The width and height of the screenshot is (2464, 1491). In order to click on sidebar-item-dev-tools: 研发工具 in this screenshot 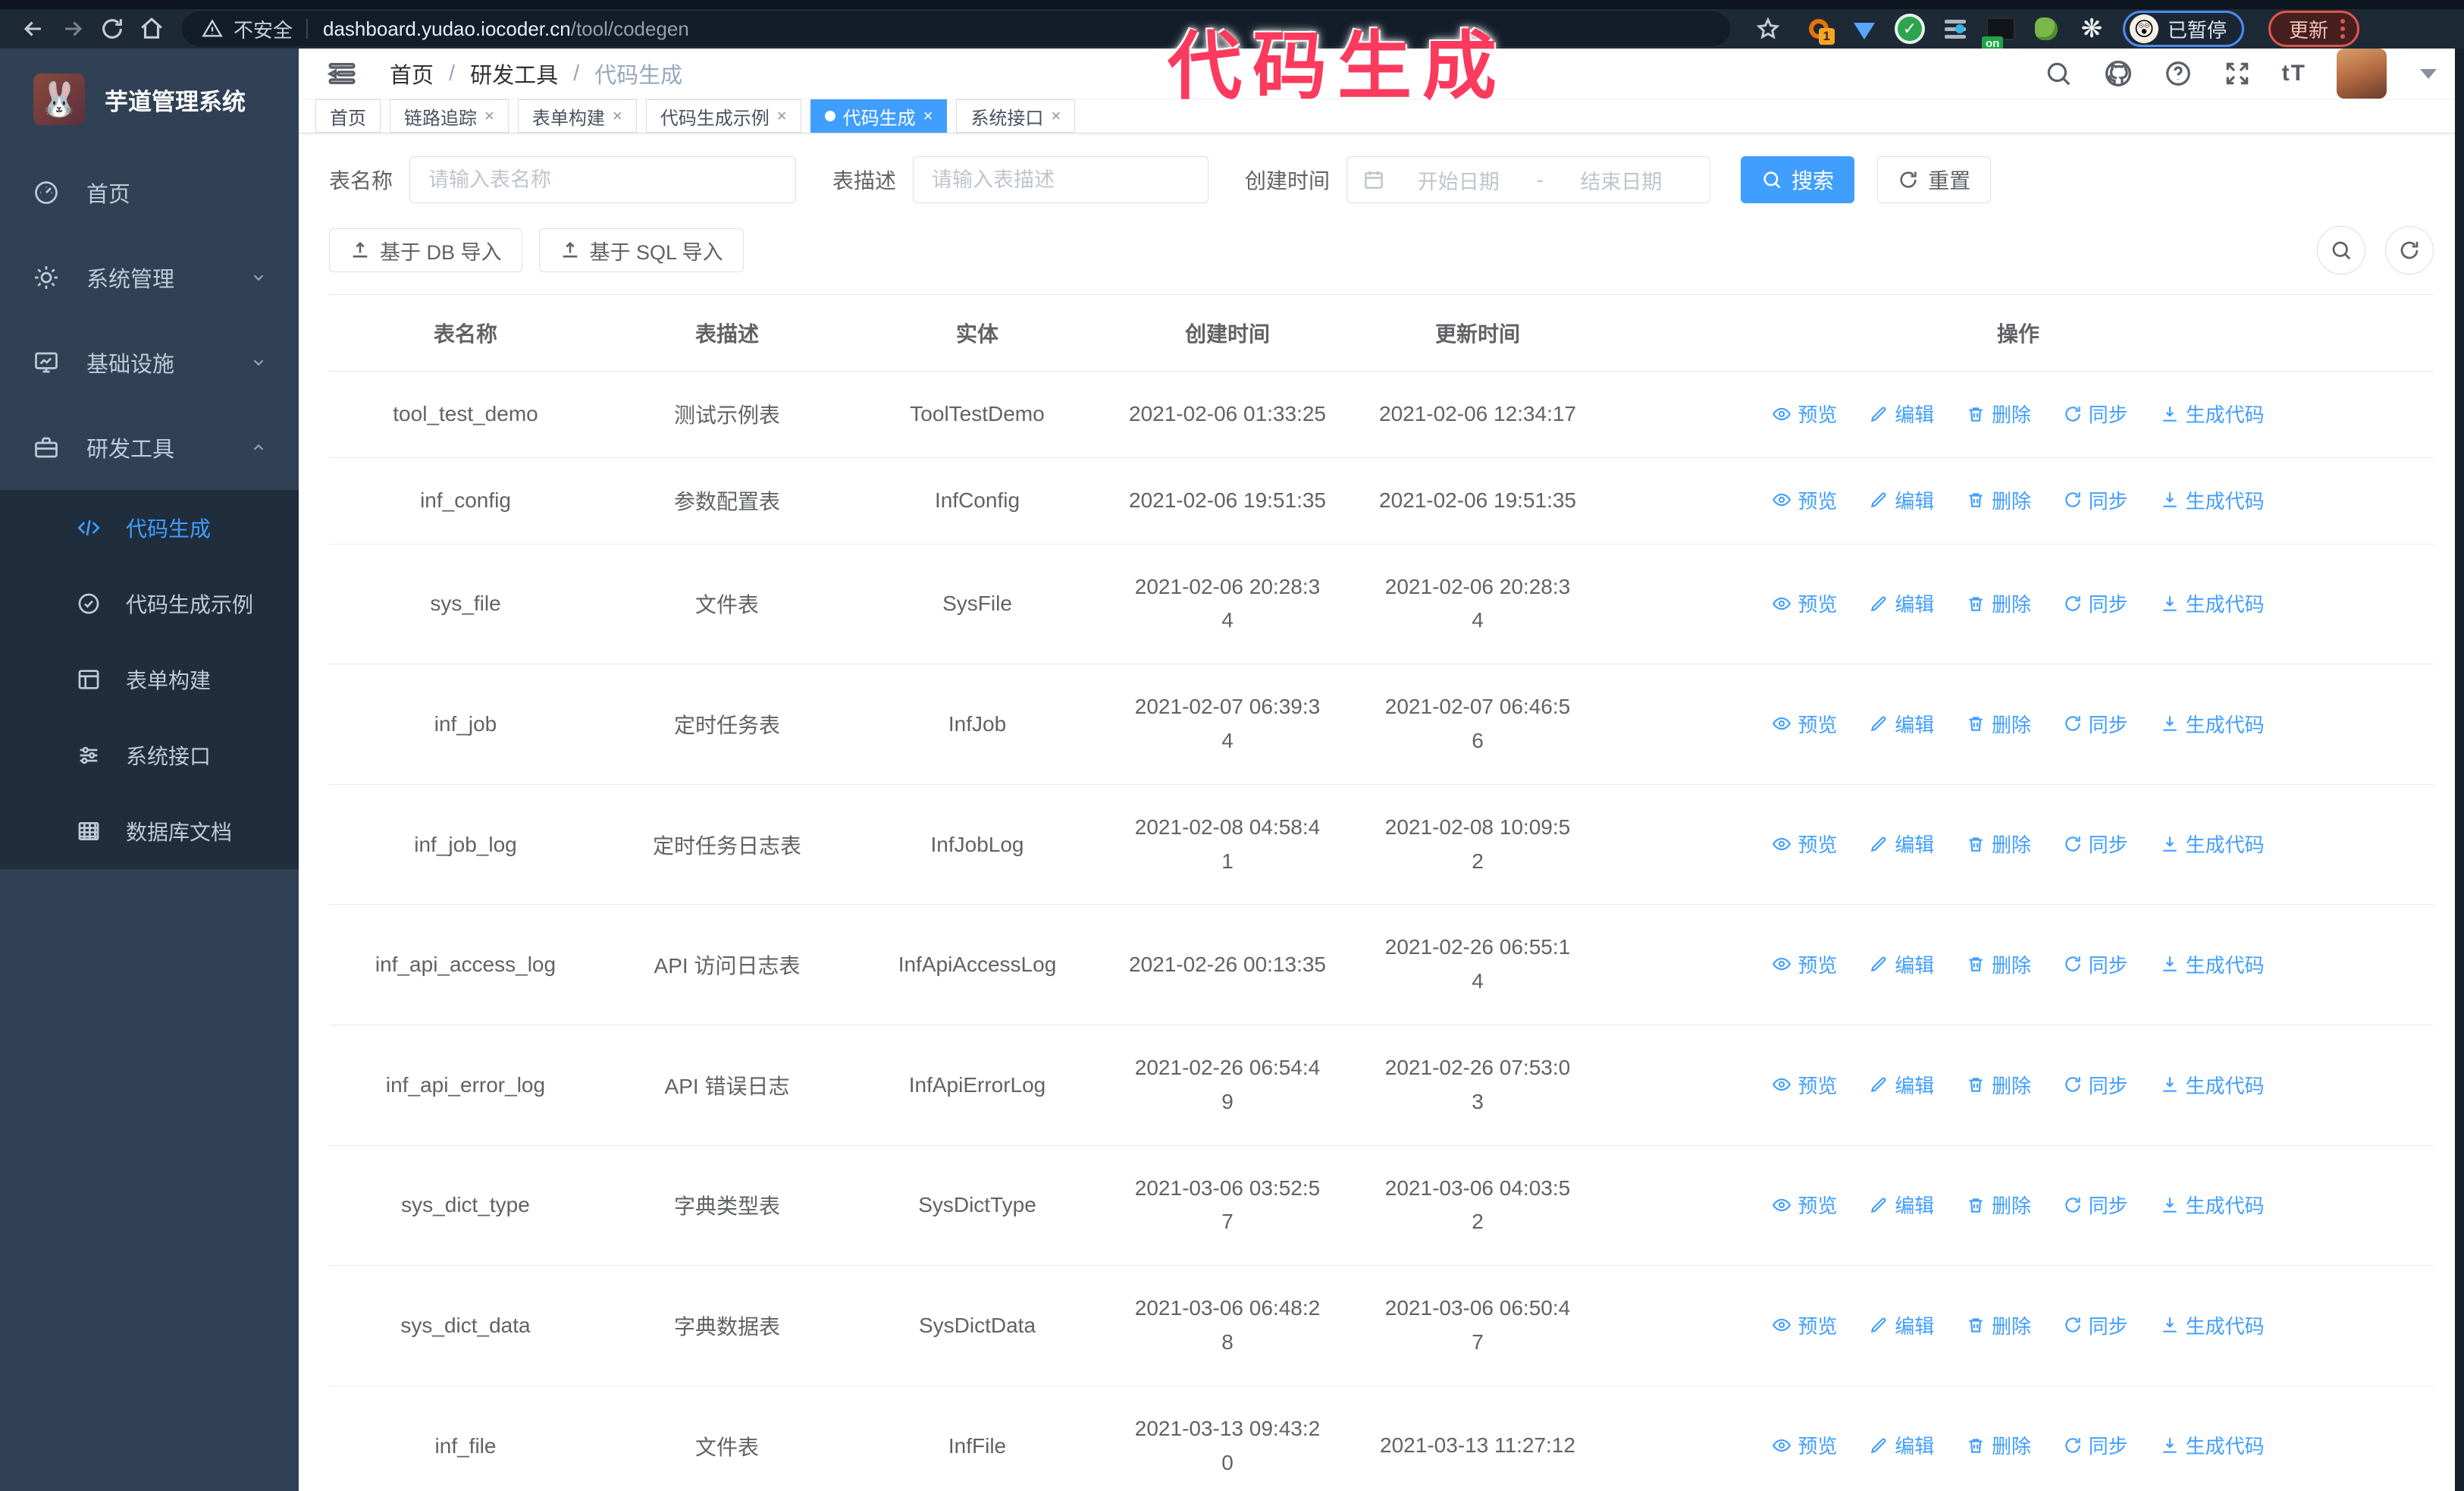, I will do `click(150, 447)`.